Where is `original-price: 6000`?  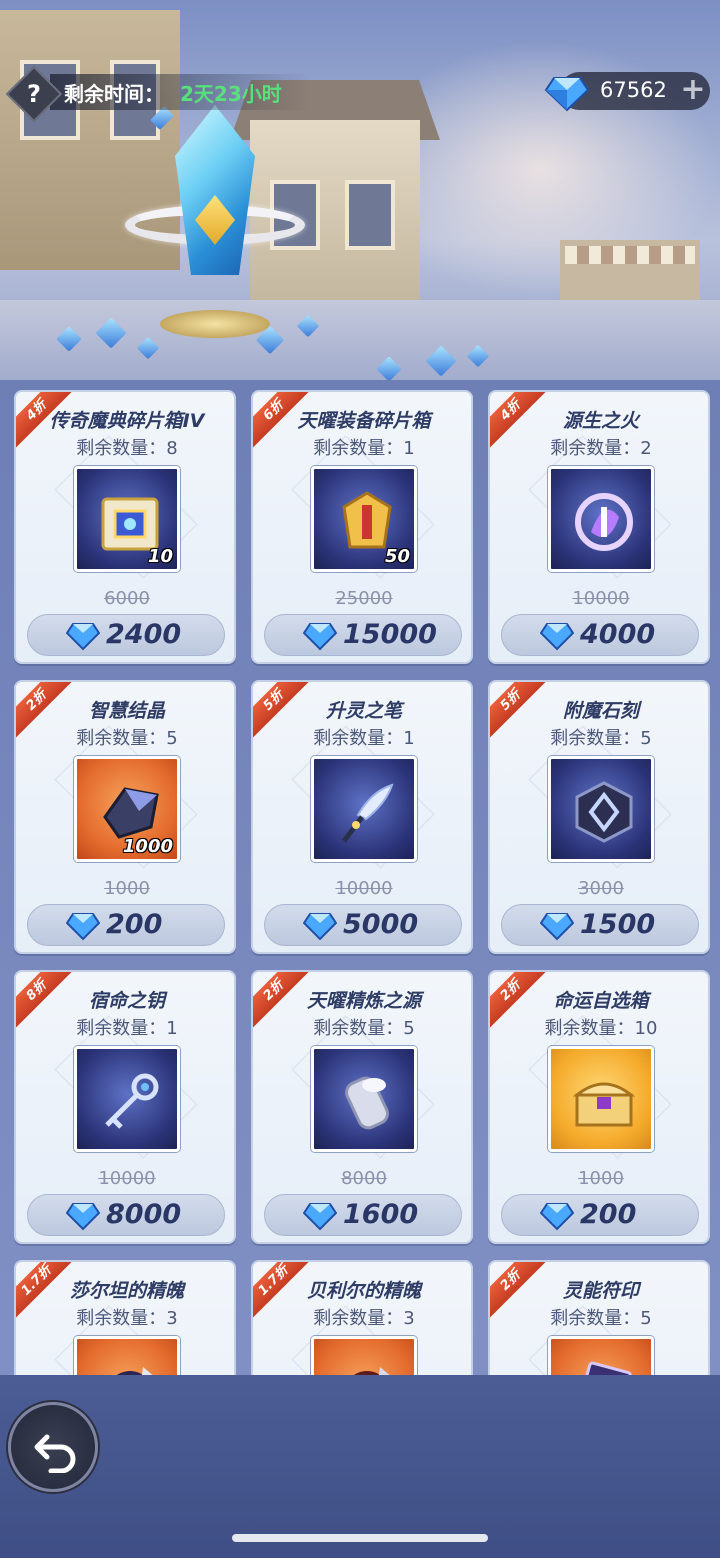 original-price: 6000 is located at coordinates (127, 598).